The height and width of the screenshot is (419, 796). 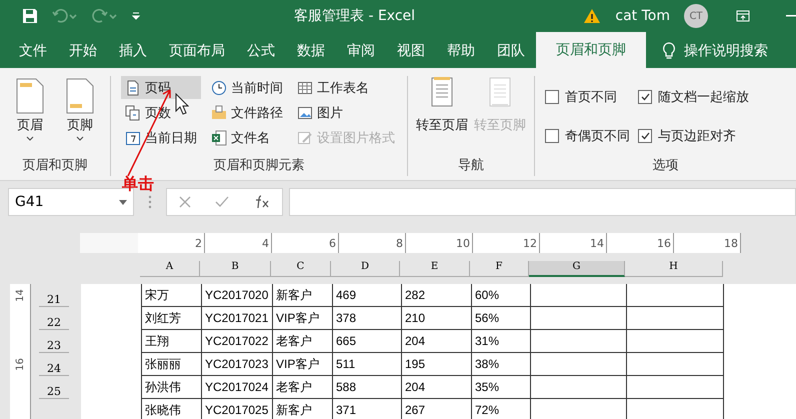 What do you see at coordinates (693, 96) in the screenshot?
I see `option-checkbox: 随文档一起缩放` at bounding box center [693, 96].